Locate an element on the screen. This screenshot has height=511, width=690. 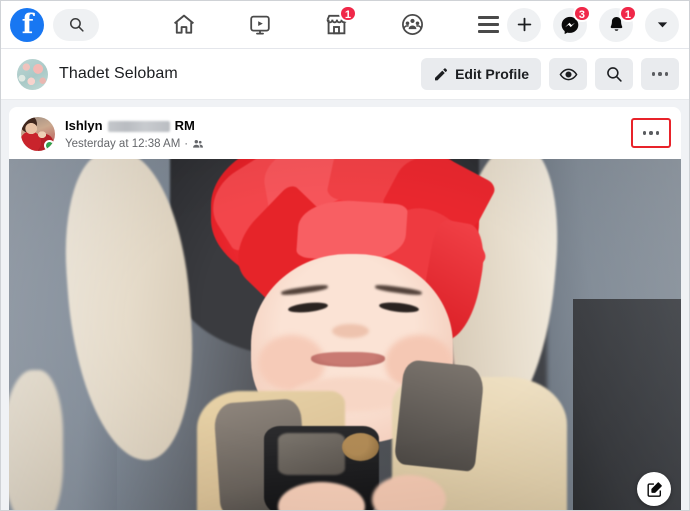
edit-photo-button is located at coordinates (654, 489).